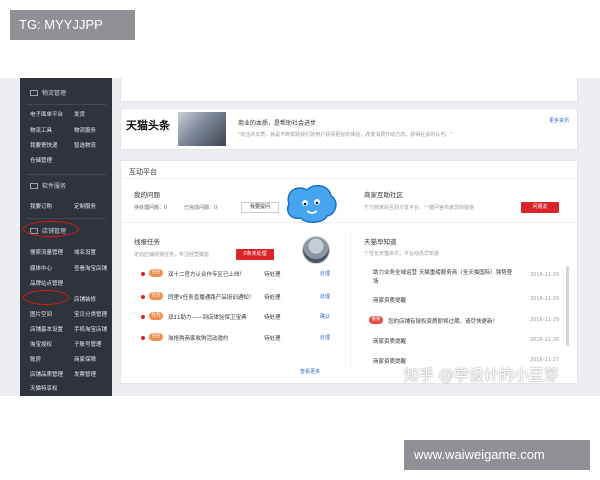  I want to click on sidebar-item: 宝贝分类管理, so click(90, 314).